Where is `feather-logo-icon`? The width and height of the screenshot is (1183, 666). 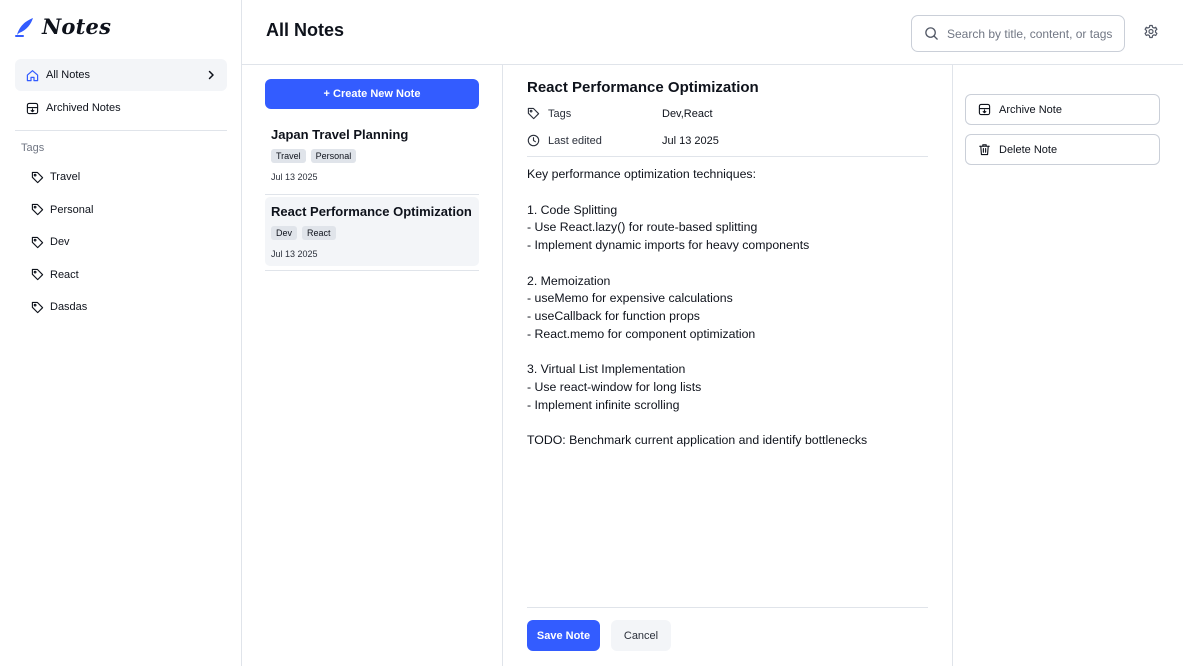
feather-logo-icon is located at coordinates (25, 27).